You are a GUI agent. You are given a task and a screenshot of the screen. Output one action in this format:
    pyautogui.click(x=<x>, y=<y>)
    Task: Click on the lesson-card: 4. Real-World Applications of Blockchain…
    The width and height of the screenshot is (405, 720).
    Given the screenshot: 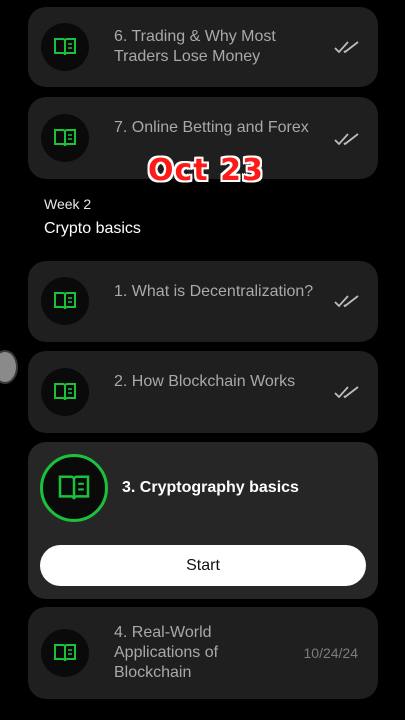 What is the action you would take?
    pyautogui.click(x=203, y=653)
    